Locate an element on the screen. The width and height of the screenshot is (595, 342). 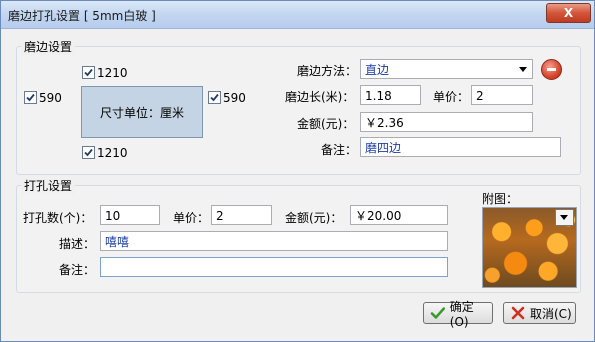
cross-icon is located at coordinates (518, 313).